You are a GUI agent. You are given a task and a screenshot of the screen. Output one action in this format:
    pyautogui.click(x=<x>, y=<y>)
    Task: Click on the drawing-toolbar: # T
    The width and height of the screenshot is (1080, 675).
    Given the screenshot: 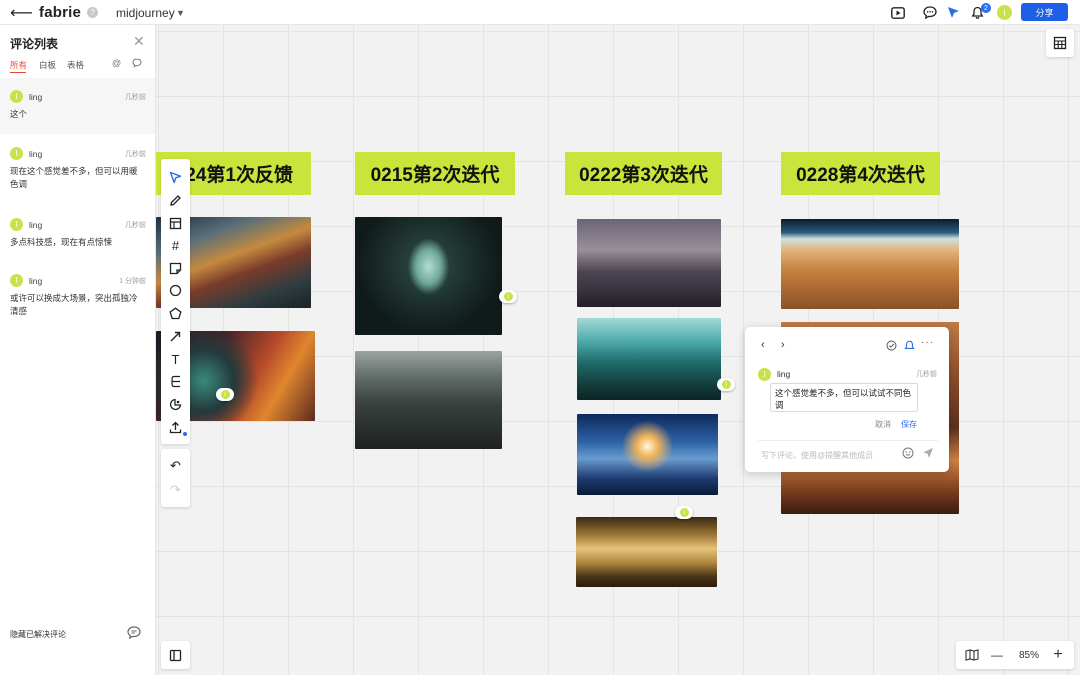 What is the action you would take?
    pyautogui.click(x=175, y=301)
    